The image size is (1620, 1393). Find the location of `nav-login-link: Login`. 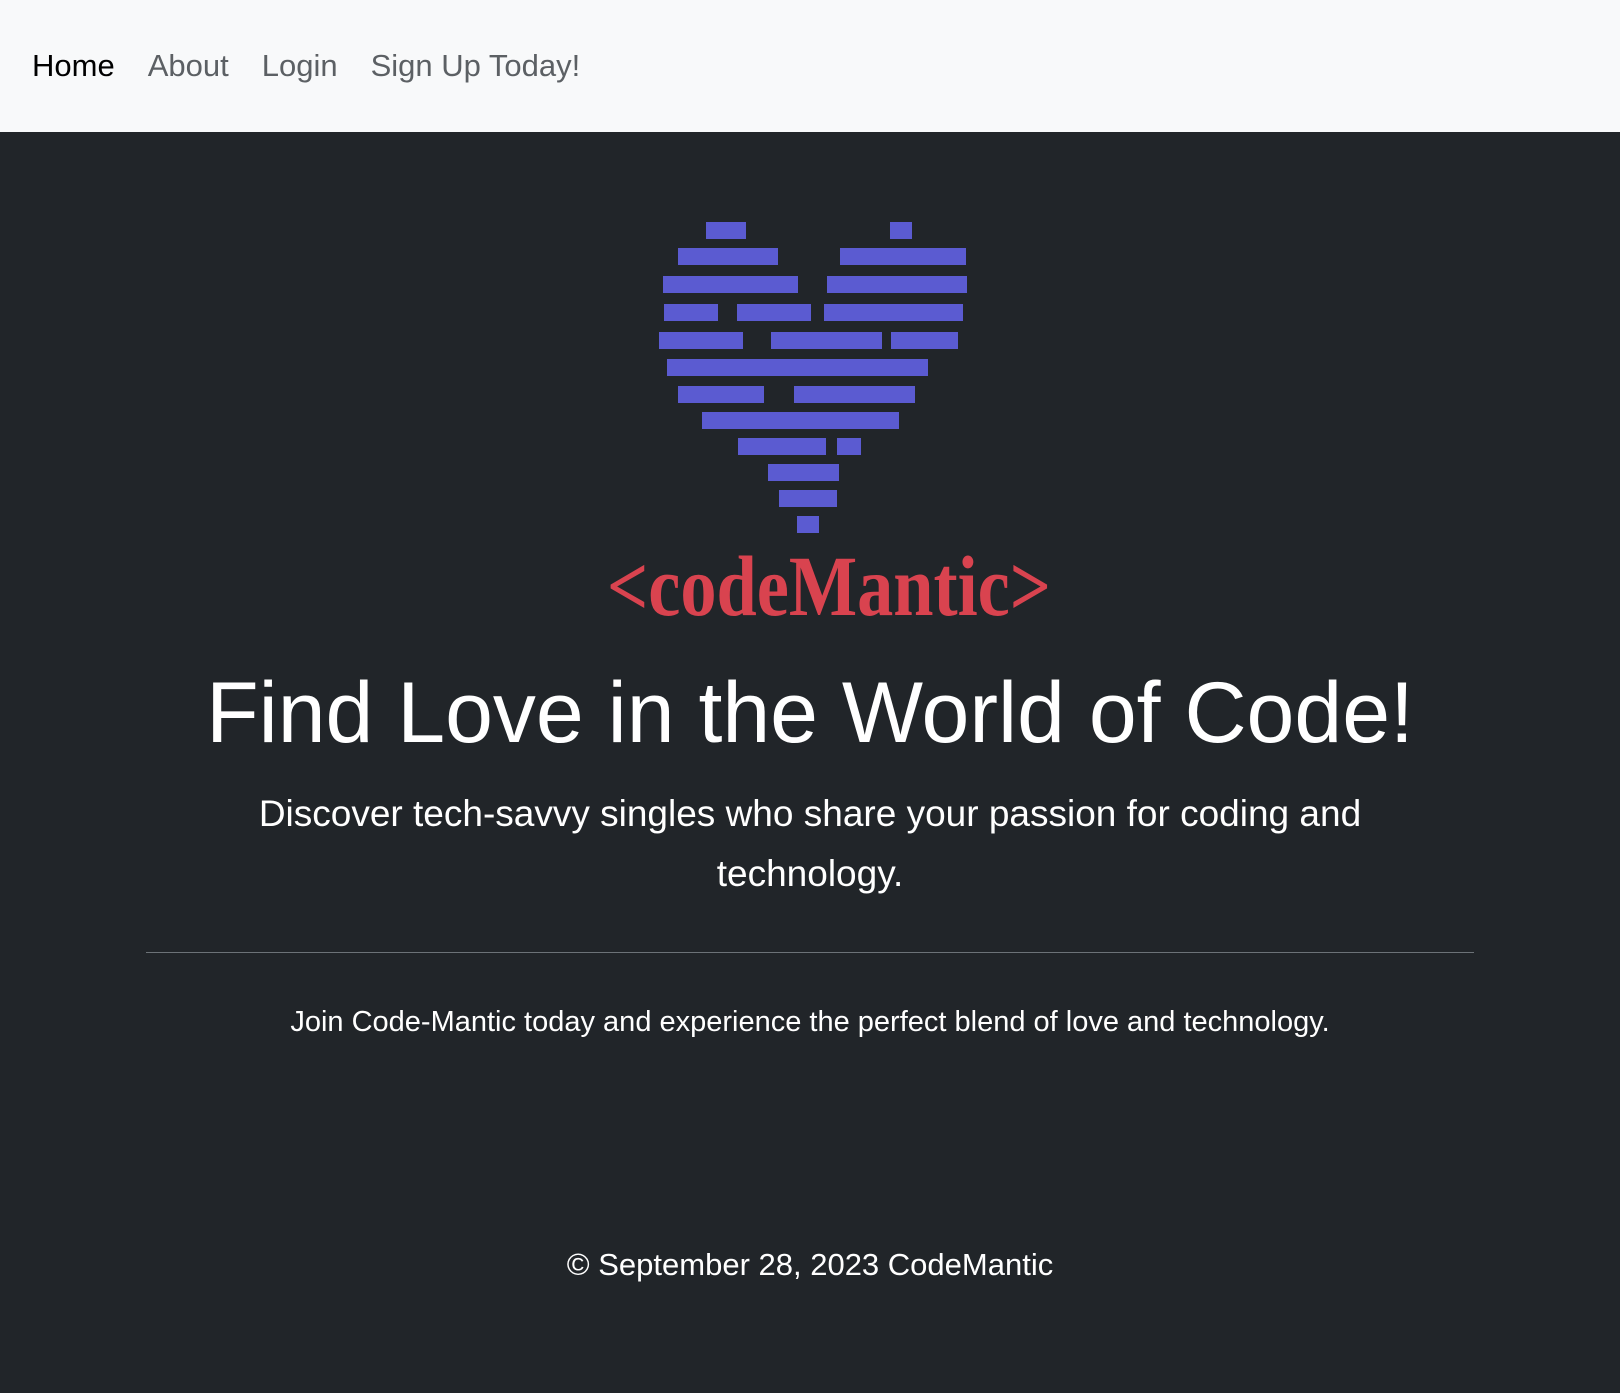

nav-login-link: Login is located at coordinates (300, 66).